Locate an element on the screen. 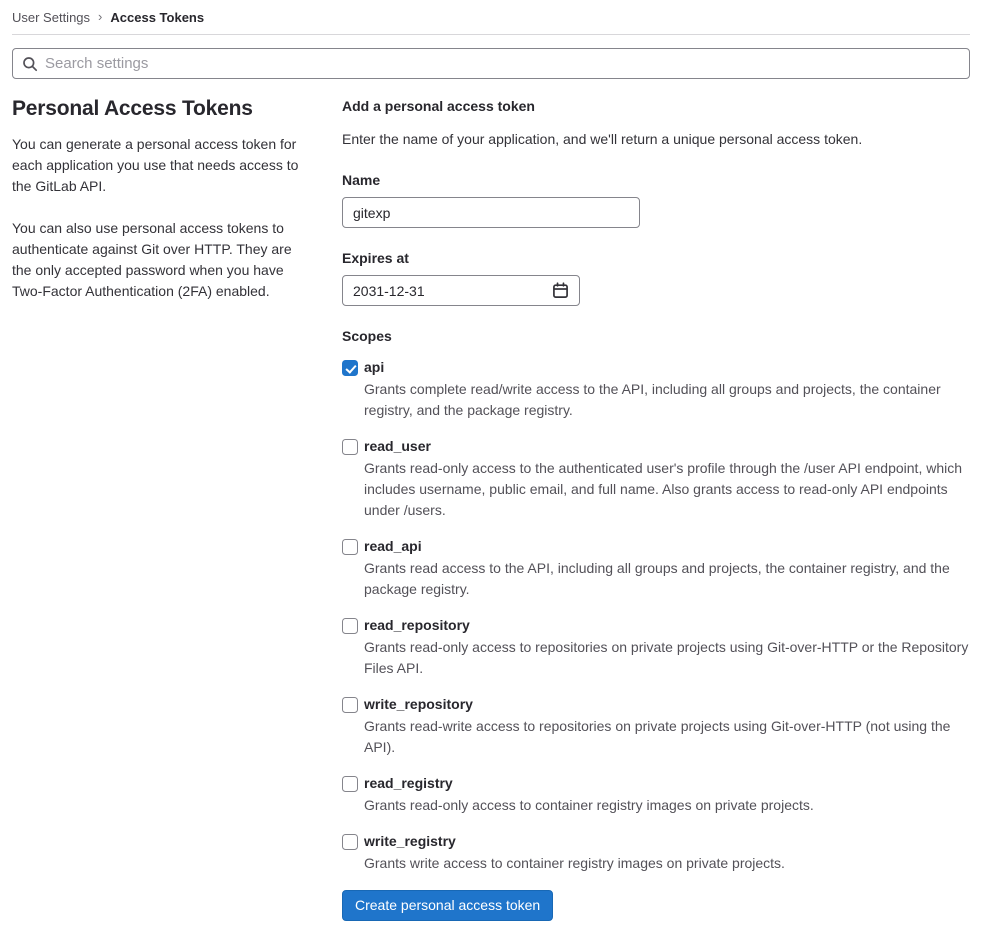 The image size is (993, 947). scope-label-api: api is located at coordinates (667, 367).